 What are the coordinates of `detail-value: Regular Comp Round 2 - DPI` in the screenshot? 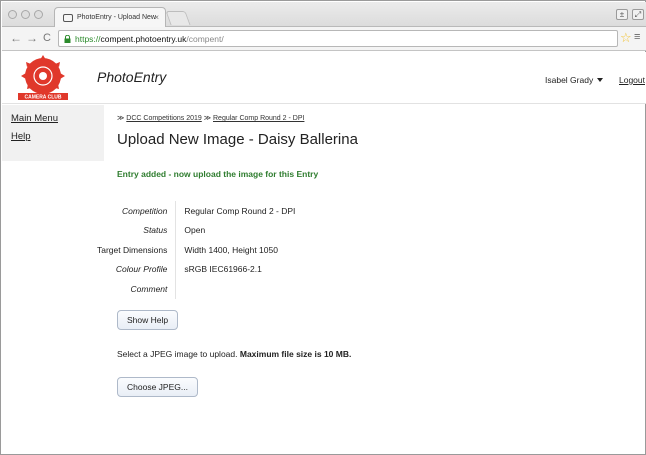 It's located at (235, 211).